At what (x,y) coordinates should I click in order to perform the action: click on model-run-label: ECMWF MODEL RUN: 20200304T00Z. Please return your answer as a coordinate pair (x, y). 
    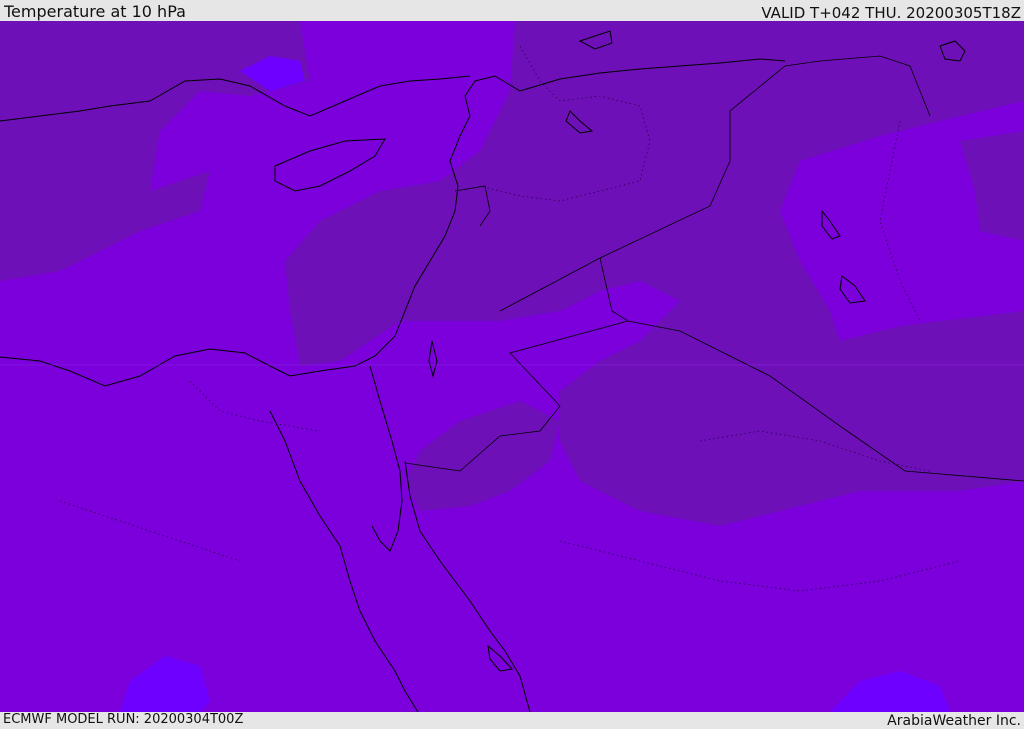
    Looking at the image, I should click on (123, 719).